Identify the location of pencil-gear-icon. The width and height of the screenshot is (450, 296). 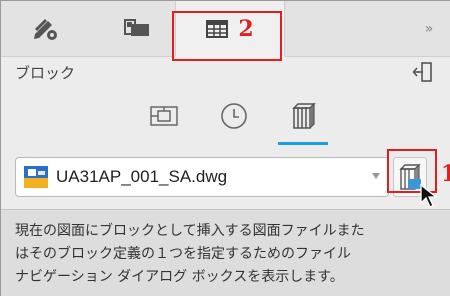
(45, 29).